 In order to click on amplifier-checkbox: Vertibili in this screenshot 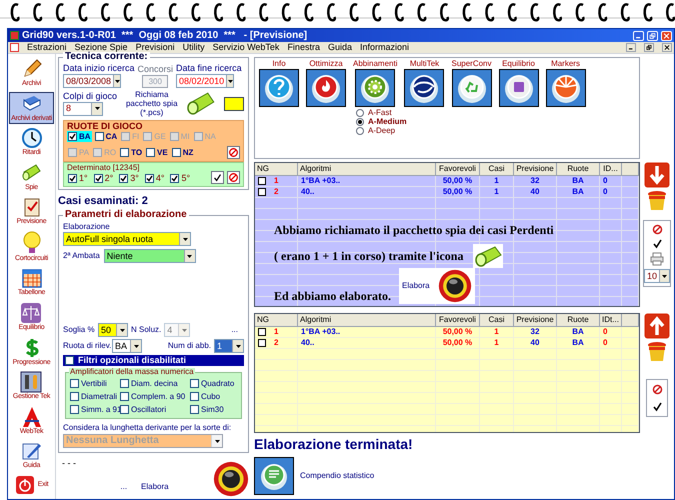, I will do `click(93, 383)`.